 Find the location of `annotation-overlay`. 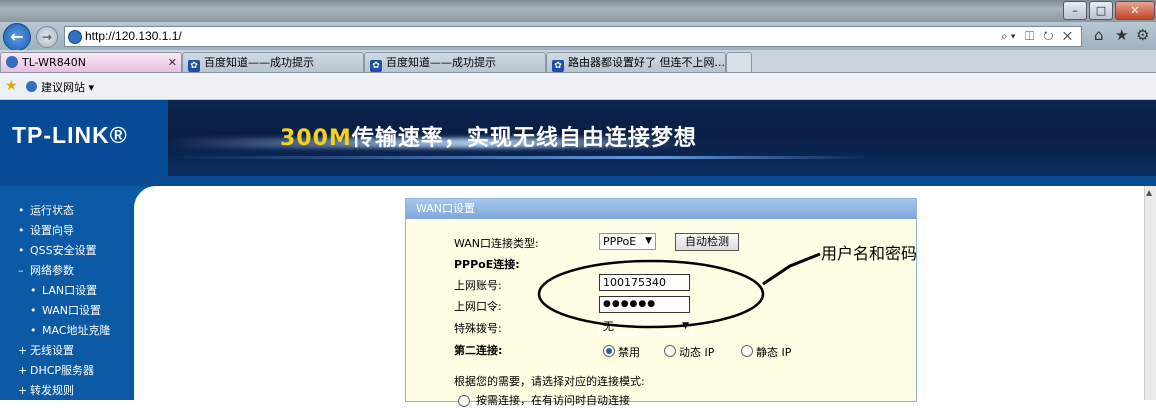

annotation-overlay is located at coordinates (679, 290).